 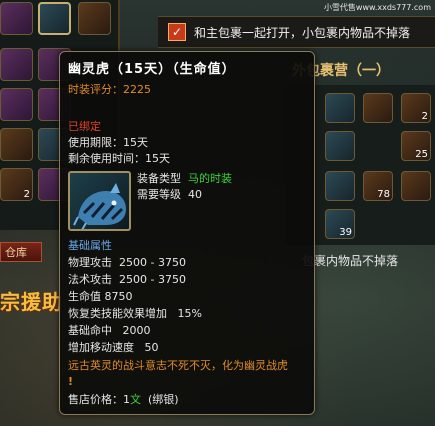 I want to click on stat-label: 物理攻击, so click(x=90, y=262).